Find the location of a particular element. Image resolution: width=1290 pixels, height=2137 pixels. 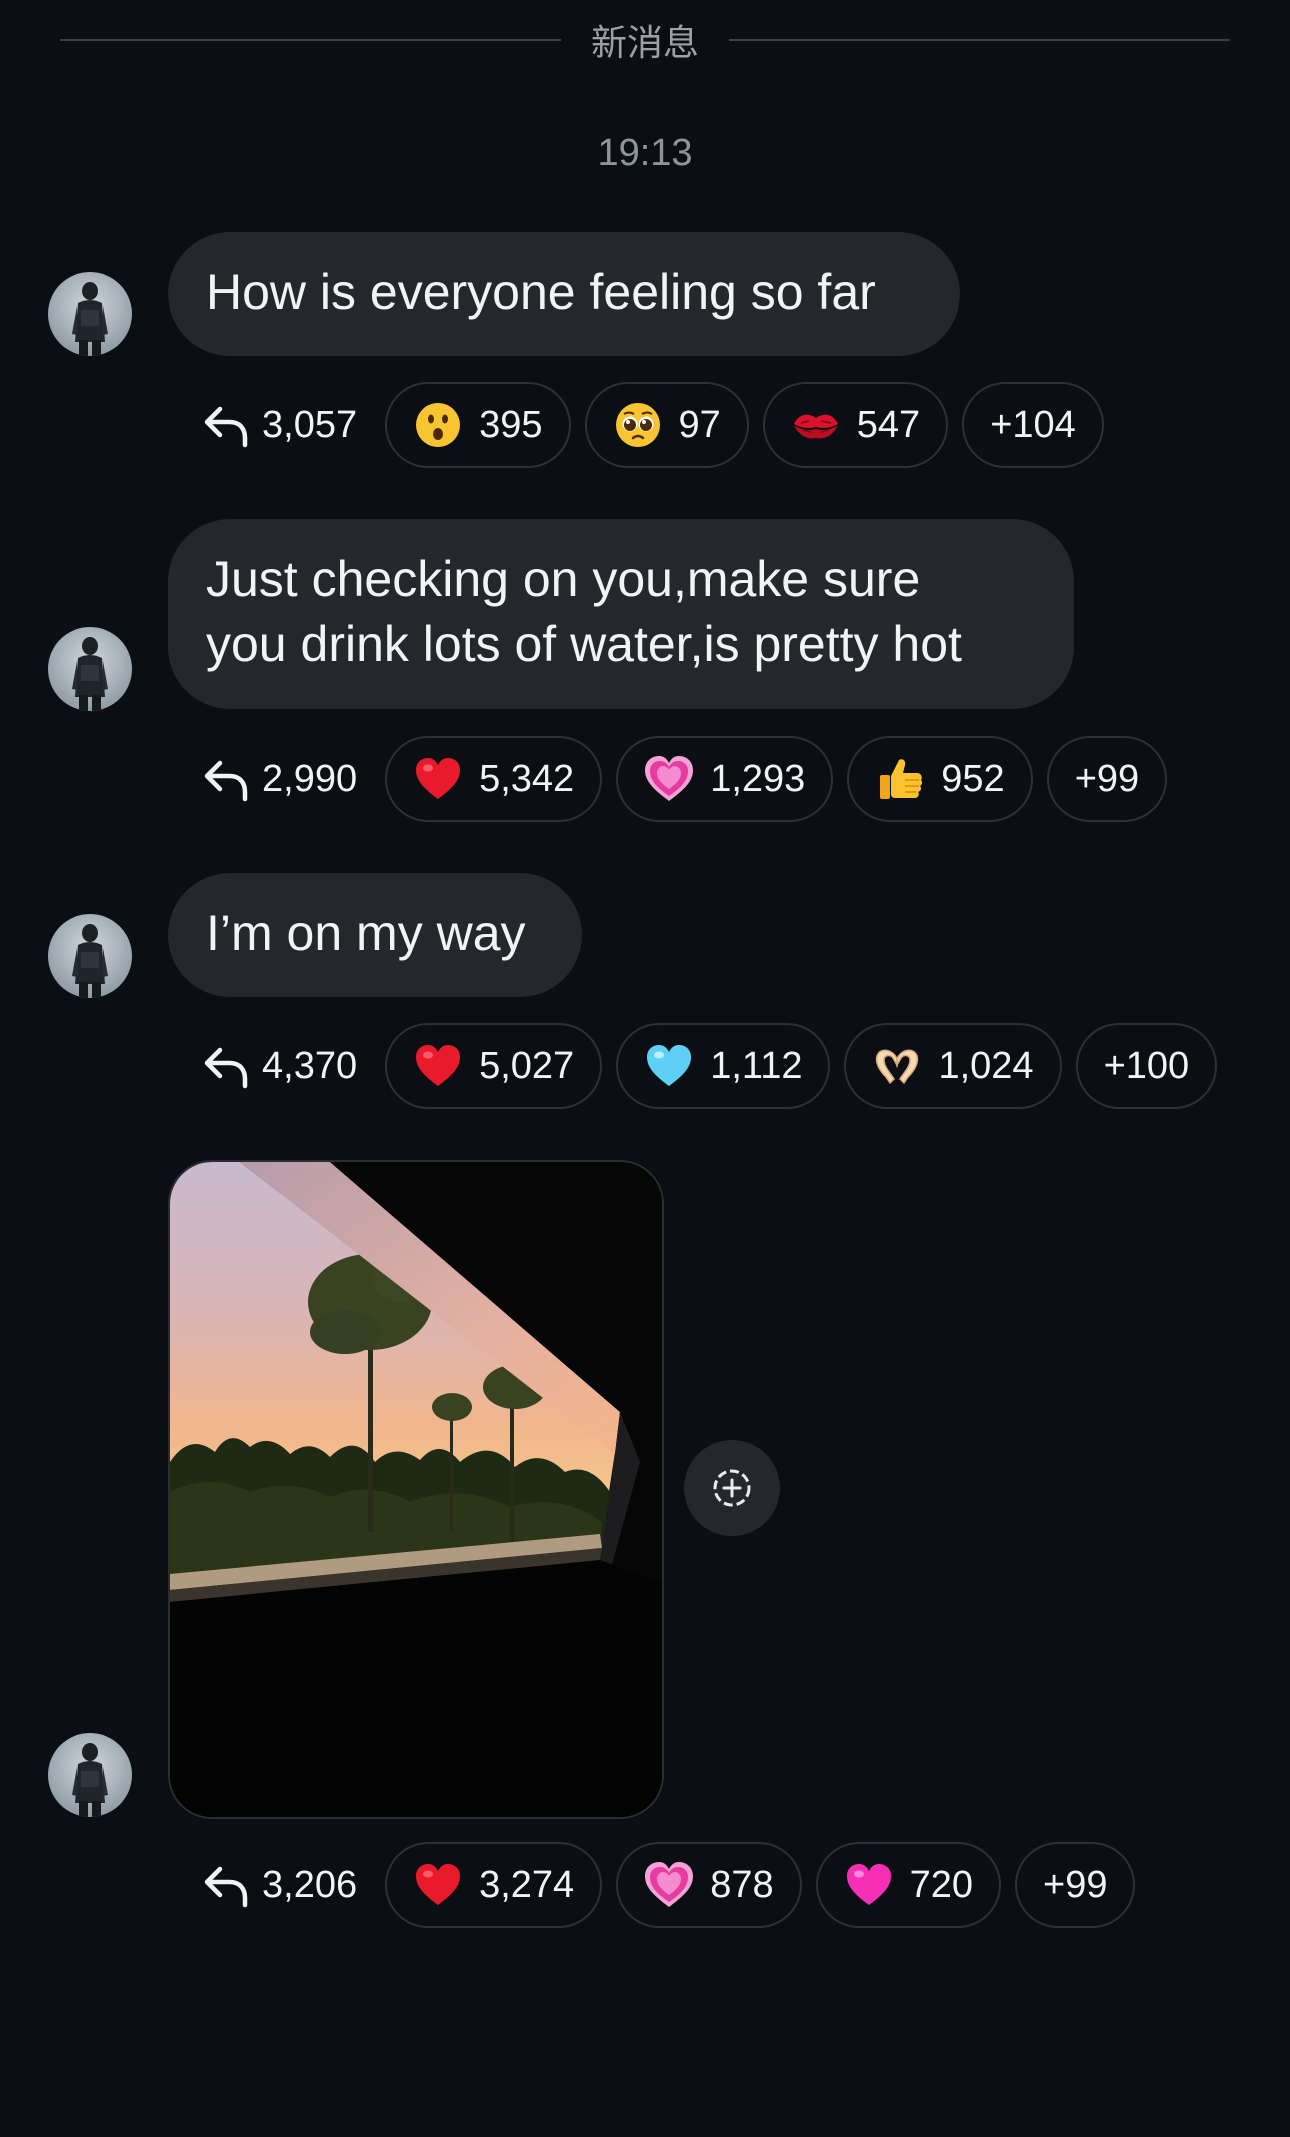

photo-message is located at coordinates (416, 1489).